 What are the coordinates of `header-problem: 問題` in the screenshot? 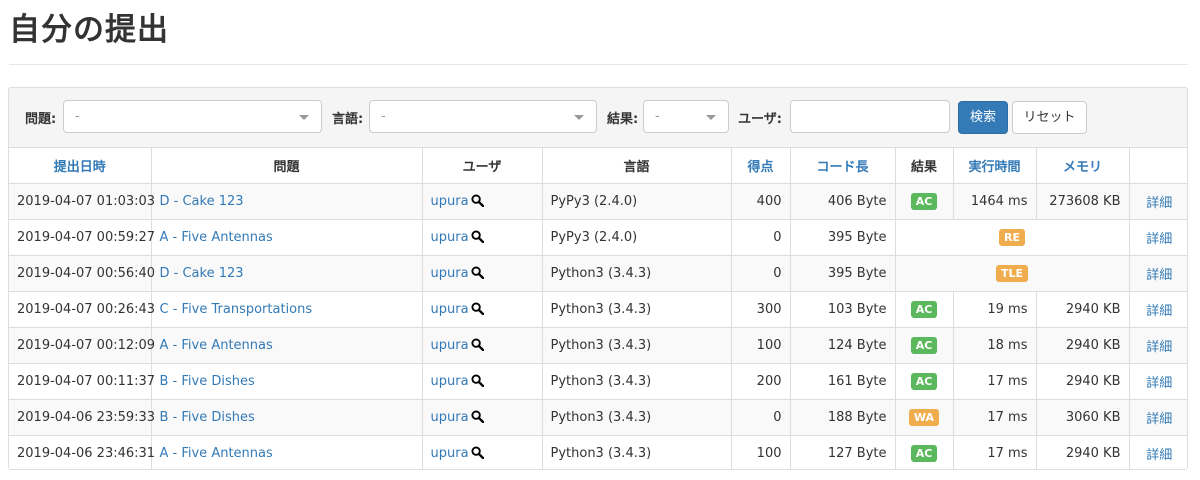 It's located at (287, 166).